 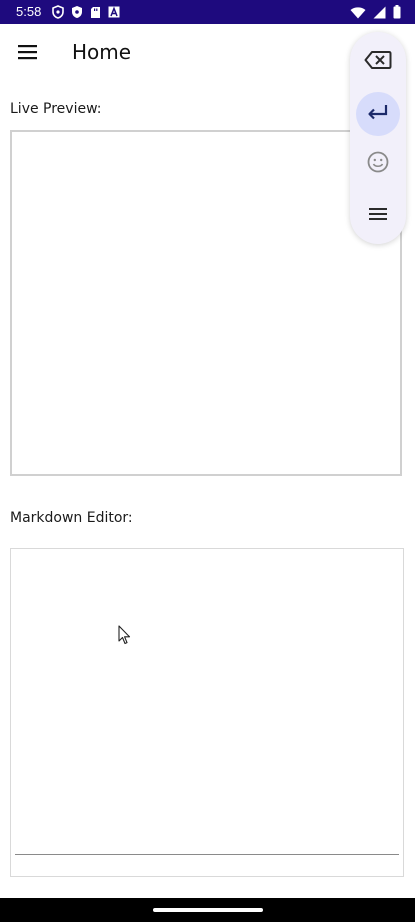 What do you see at coordinates (56, 109) in the screenshot?
I see `preview-label: Live Preview:` at bounding box center [56, 109].